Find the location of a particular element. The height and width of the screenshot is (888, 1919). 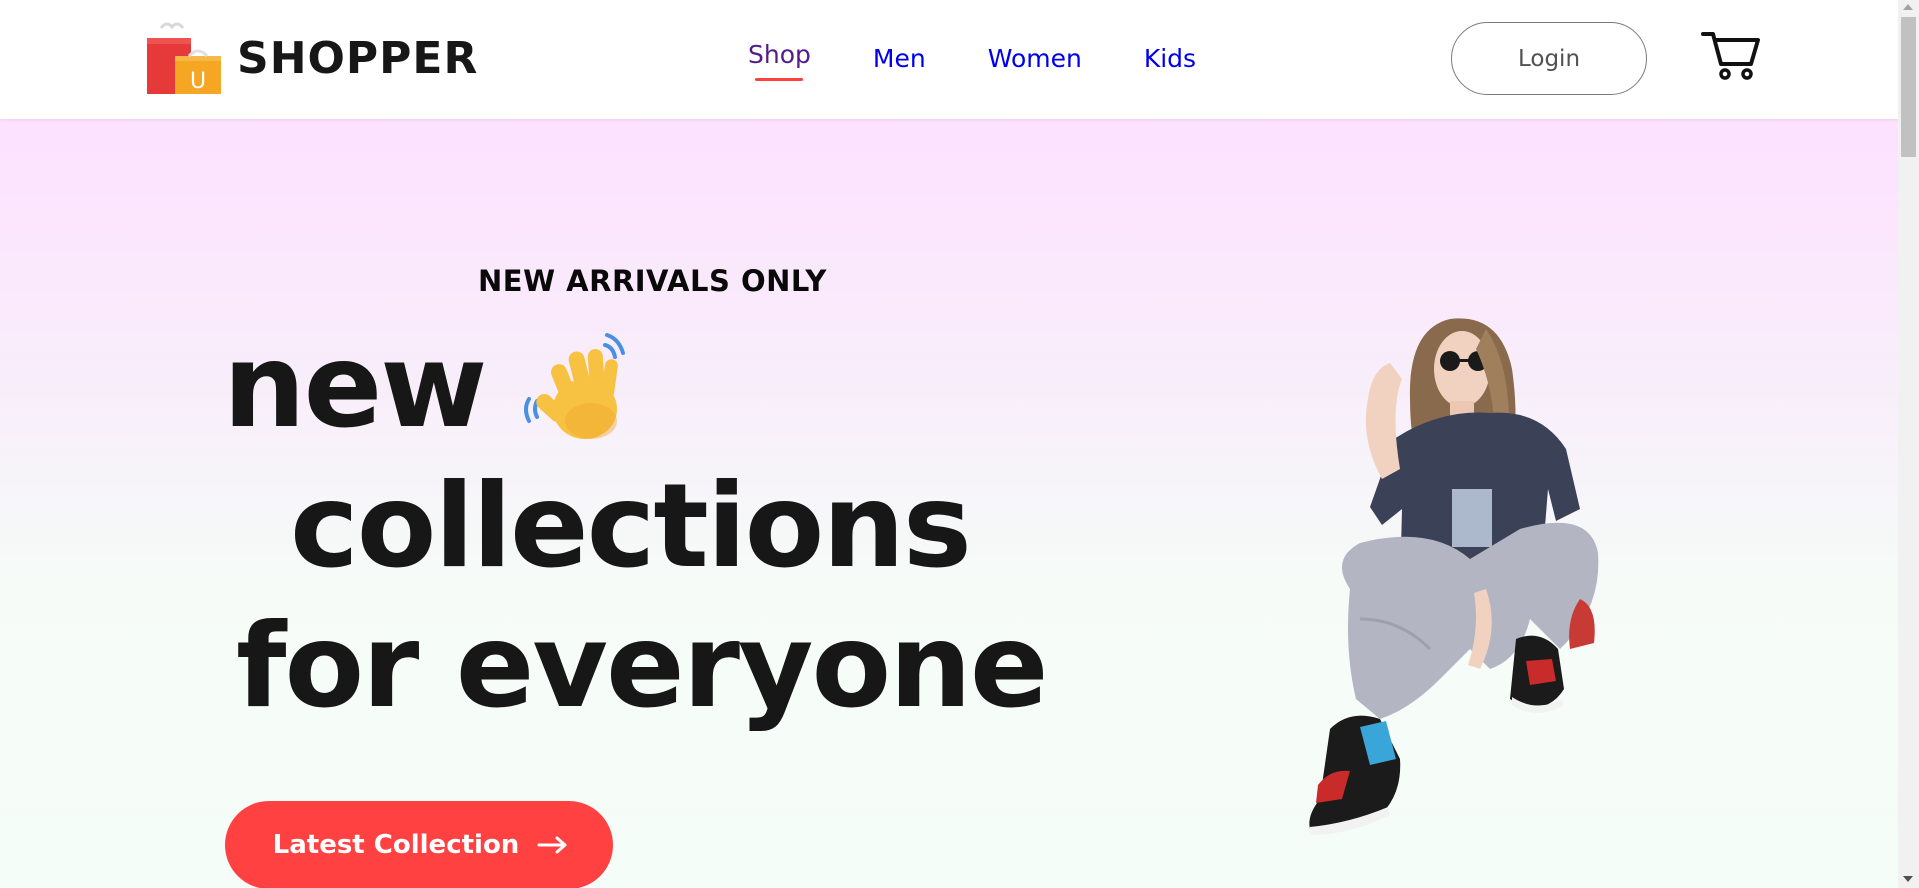

cta-label: Latest Collection is located at coordinates (396, 845).